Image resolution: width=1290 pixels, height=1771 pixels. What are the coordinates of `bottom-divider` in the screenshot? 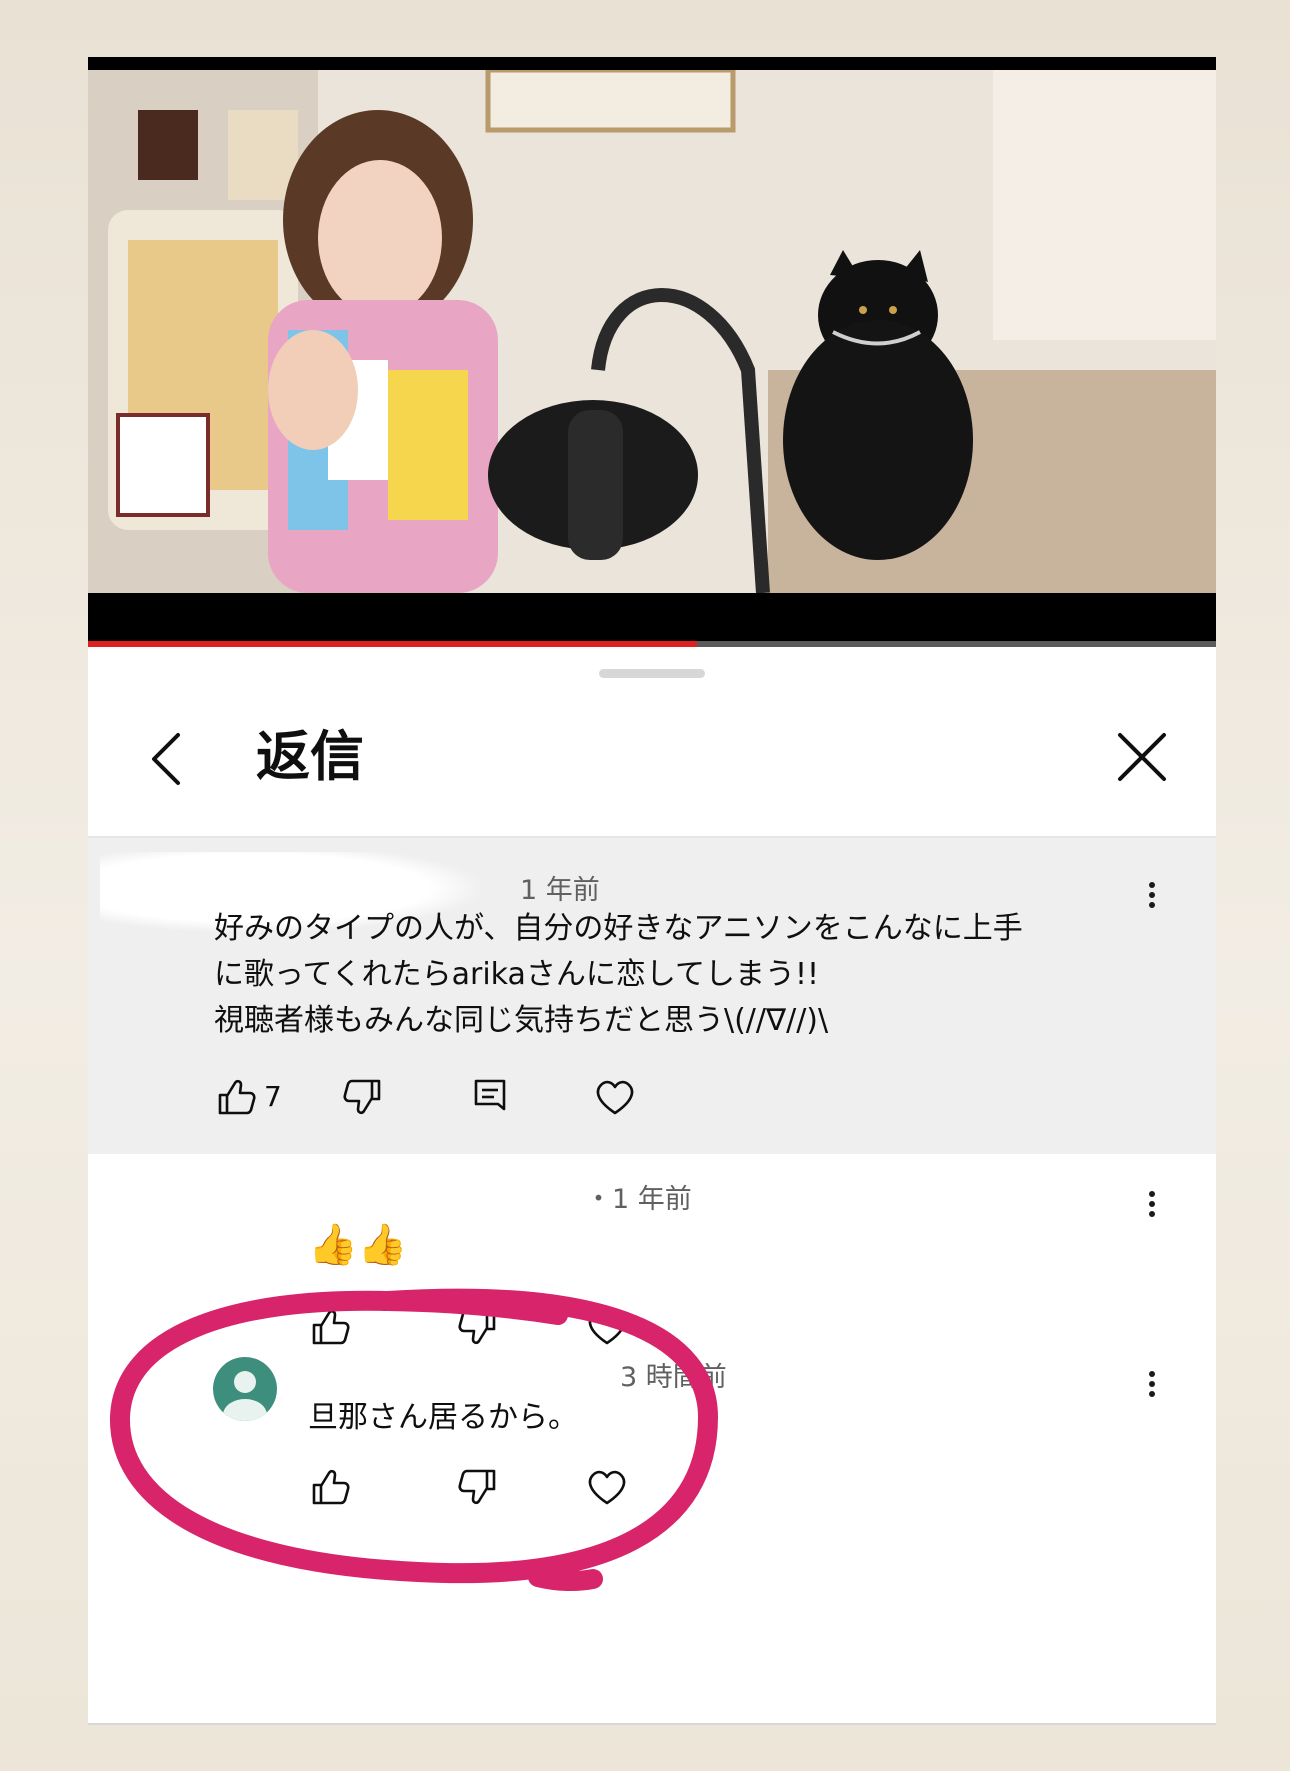 It's located at (652, 1724).